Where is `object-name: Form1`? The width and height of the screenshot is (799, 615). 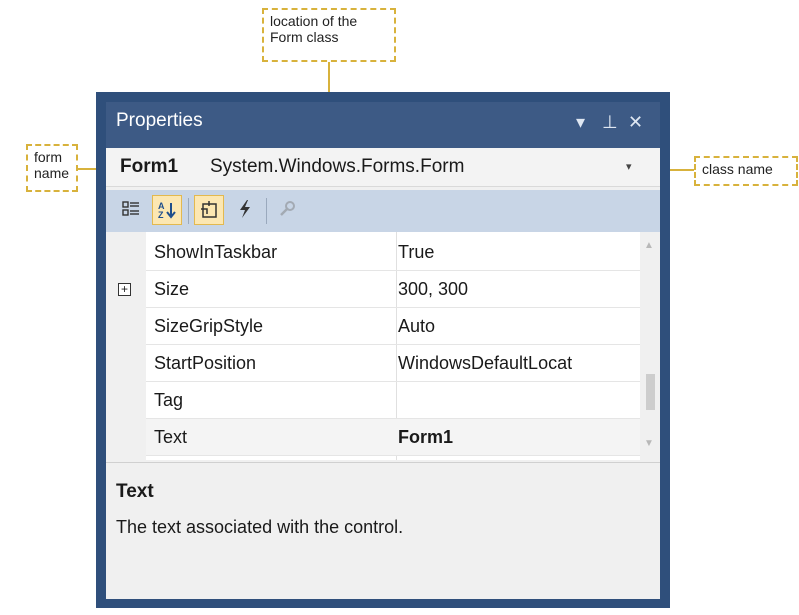 object-name: Form1 is located at coordinates (149, 166).